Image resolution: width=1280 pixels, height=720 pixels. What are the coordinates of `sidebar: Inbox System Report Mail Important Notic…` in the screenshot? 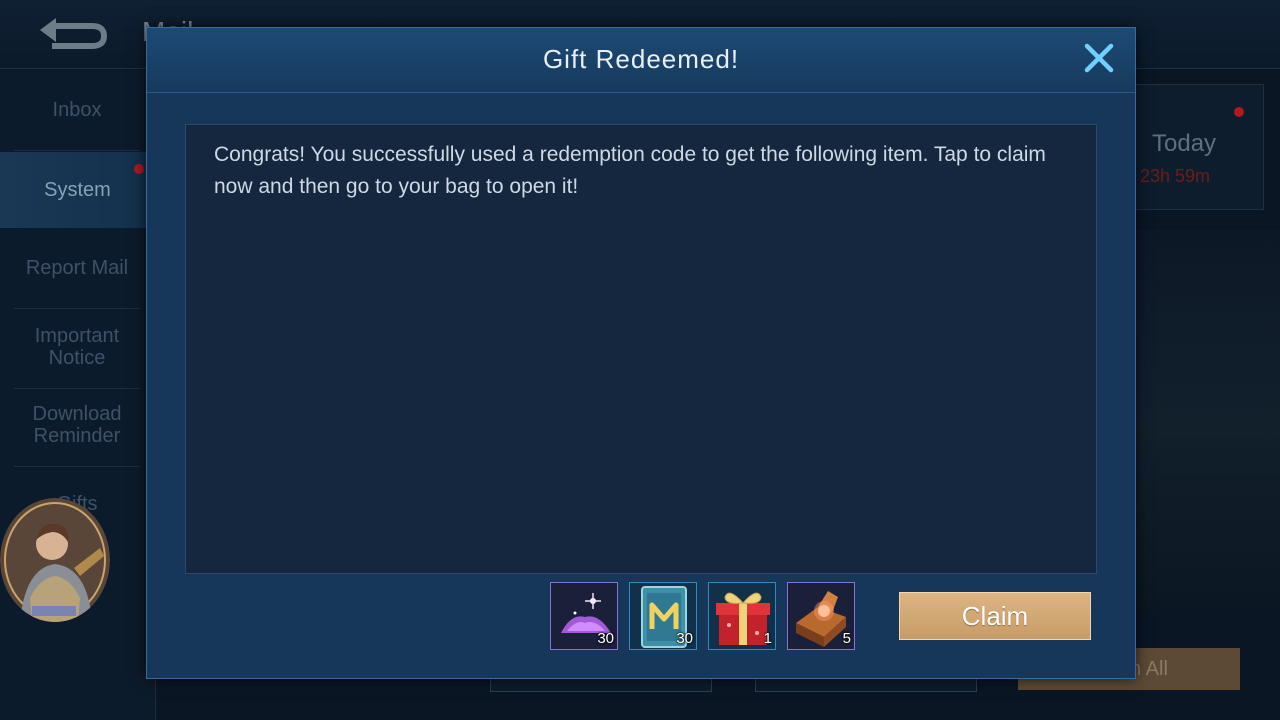 It's located at (78, 395).